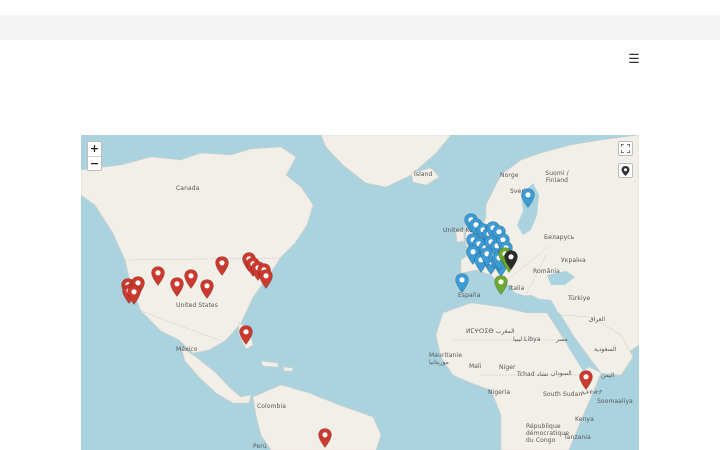 The height and width of the screenshot is (450, 720). I want to click on locate-button, so click(625, 170).